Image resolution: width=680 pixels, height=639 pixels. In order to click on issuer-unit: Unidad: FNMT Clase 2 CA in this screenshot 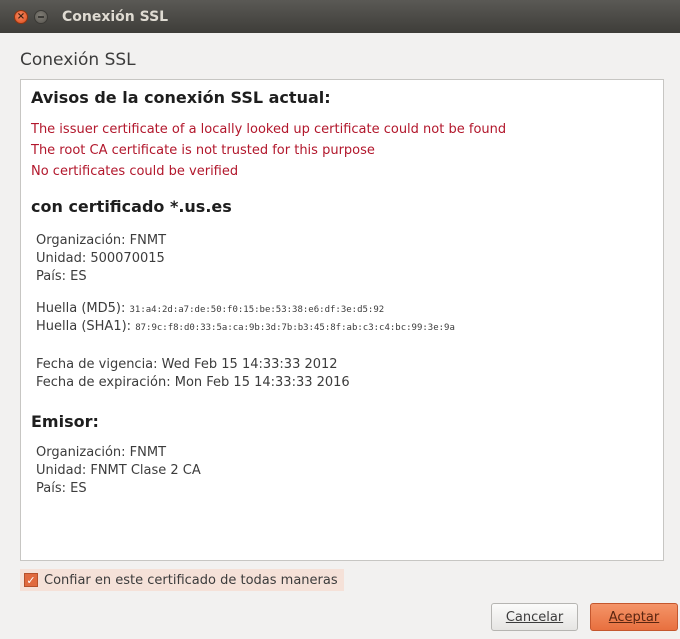, I will do `click(118, 470)`.